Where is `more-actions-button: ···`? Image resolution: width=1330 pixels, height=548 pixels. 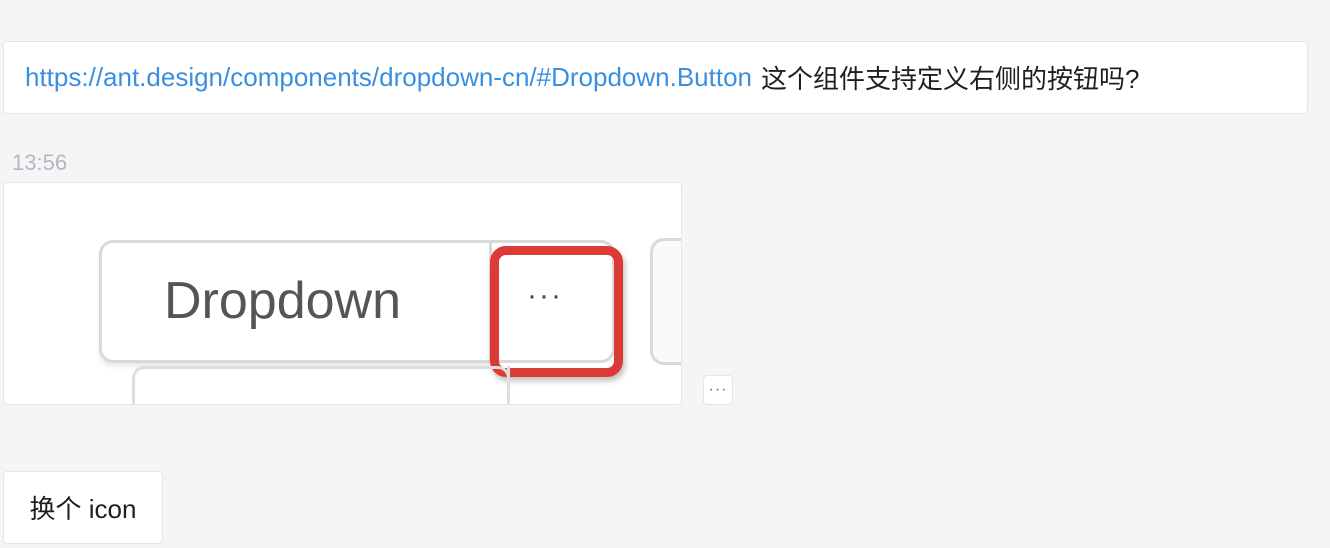
more-actions-button: ··· is located at coordinates (718, 390).